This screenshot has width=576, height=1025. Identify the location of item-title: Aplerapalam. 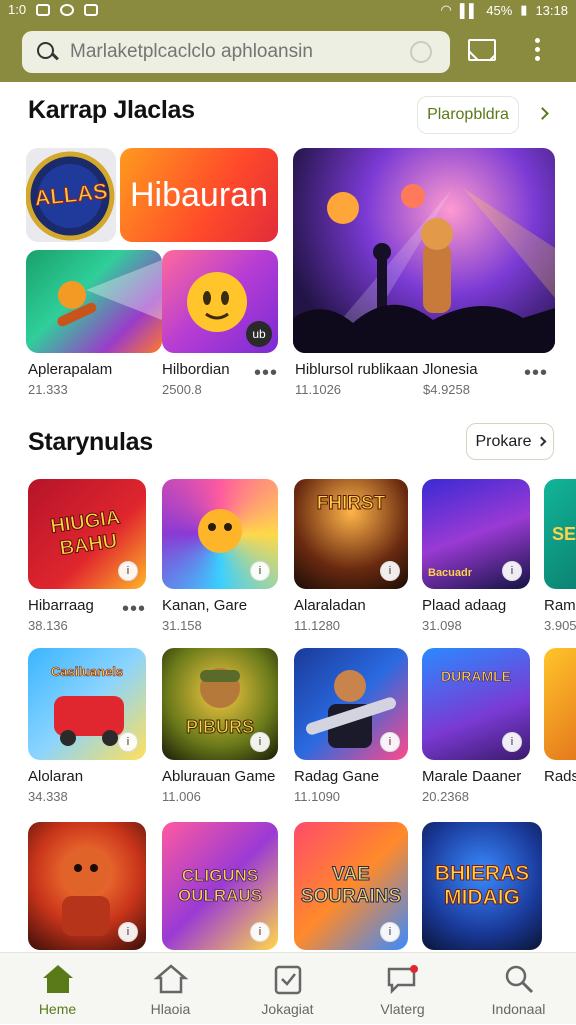
(70, 369).